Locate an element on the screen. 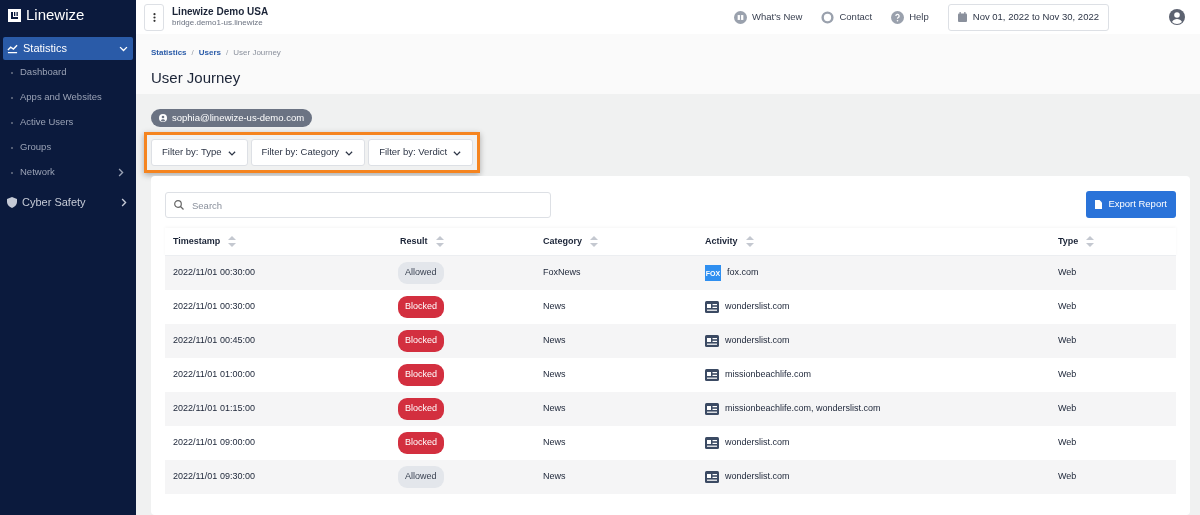 This screenshot has height=515, width=1200. logo-icon is located at coordinates (14, 15).